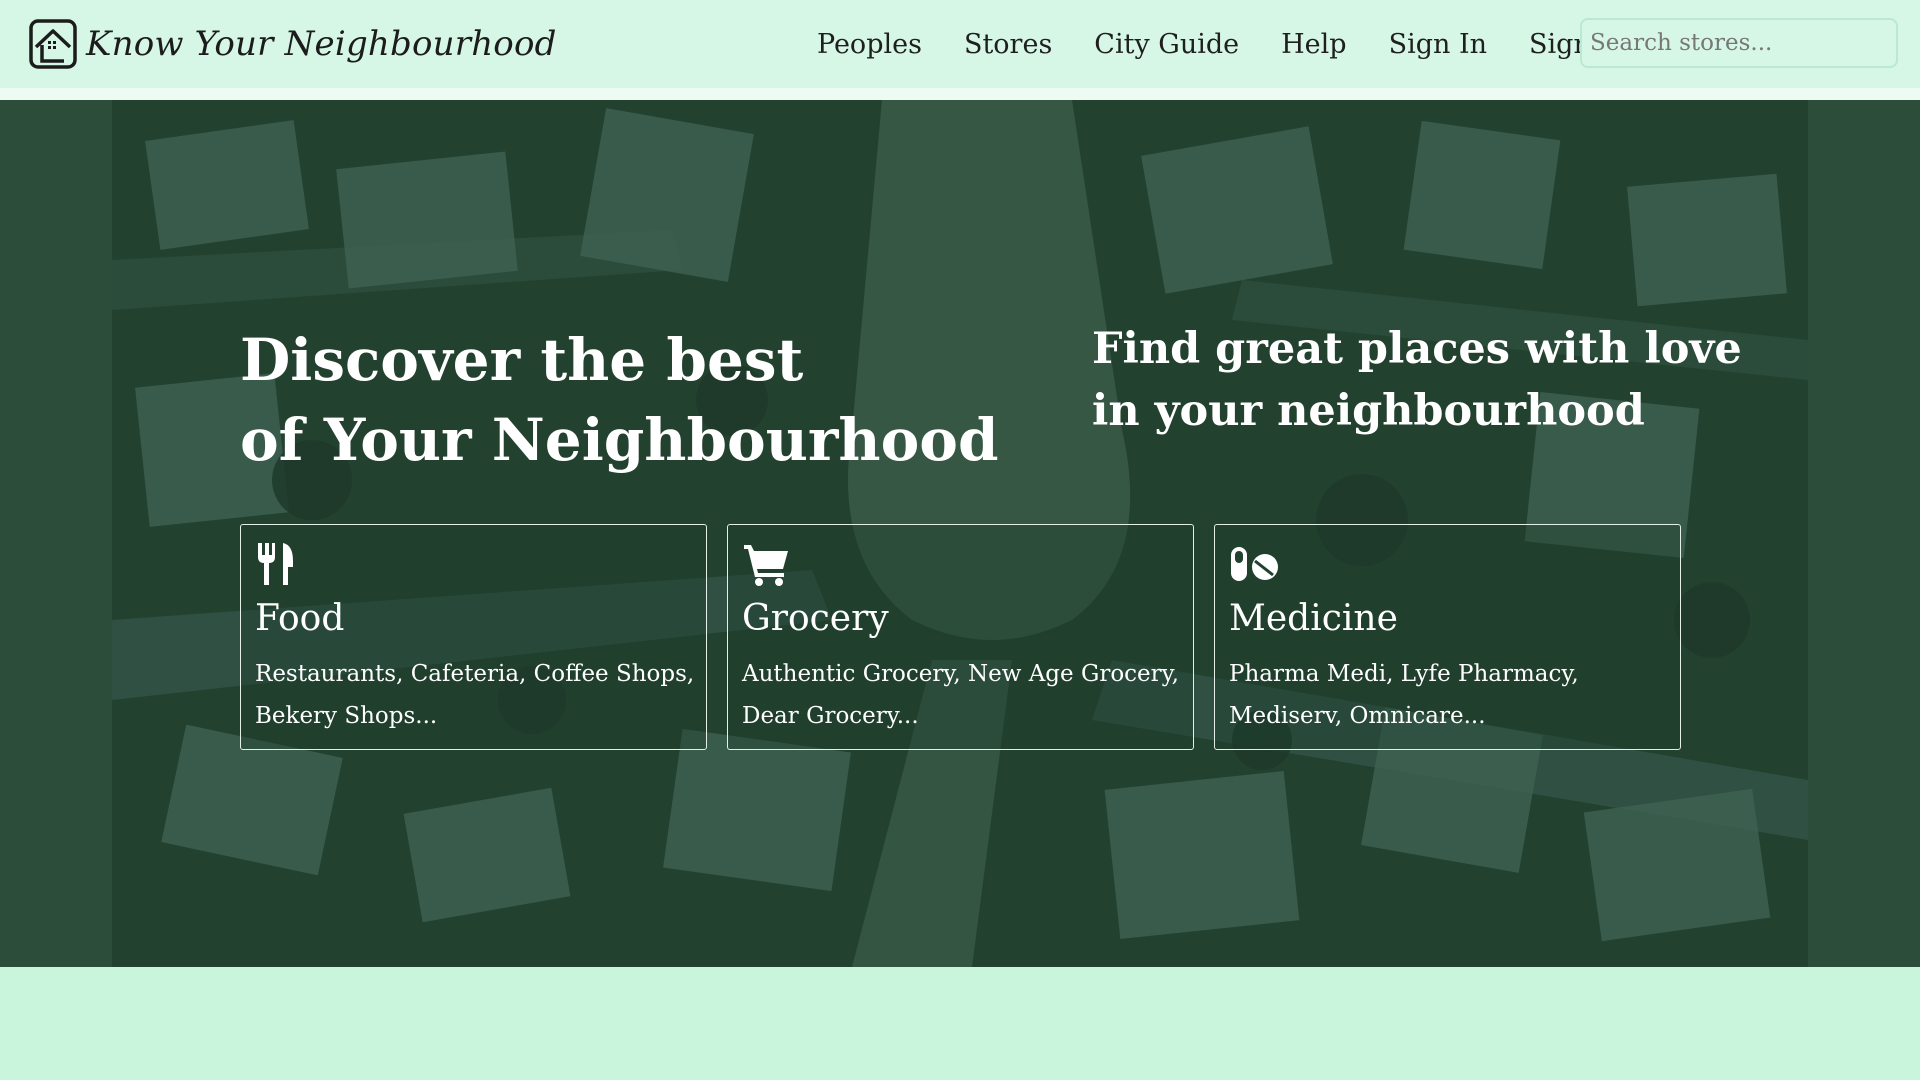 This screenshot has width=1920, height=1080. I want to click on shopping-cart-icon, so click(960, 564).